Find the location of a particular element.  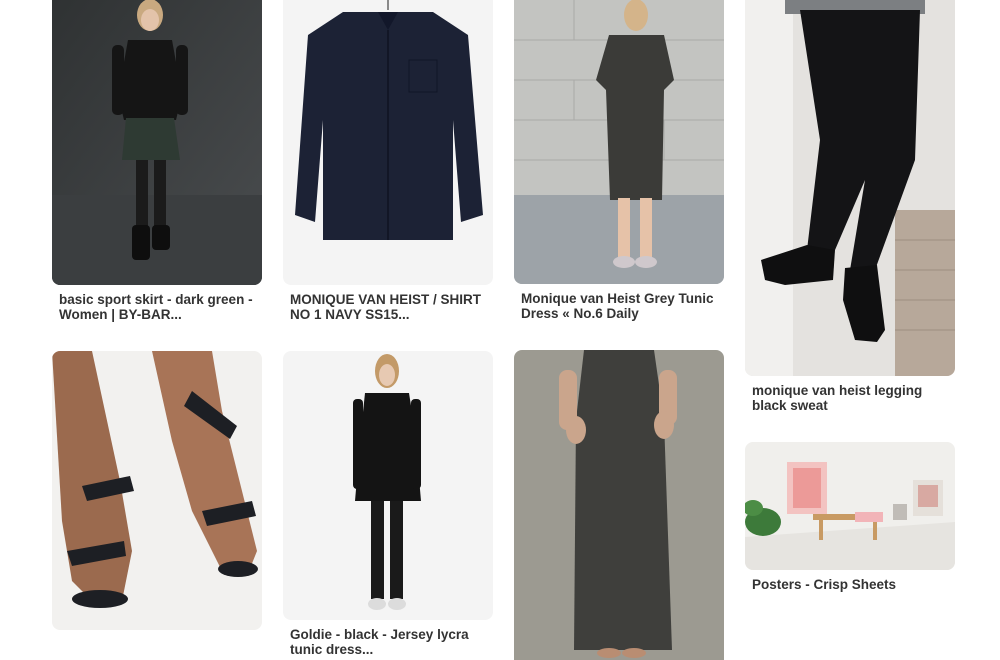

pin-card: monique van heist legging black sweat is located at coordinates (850, 206).